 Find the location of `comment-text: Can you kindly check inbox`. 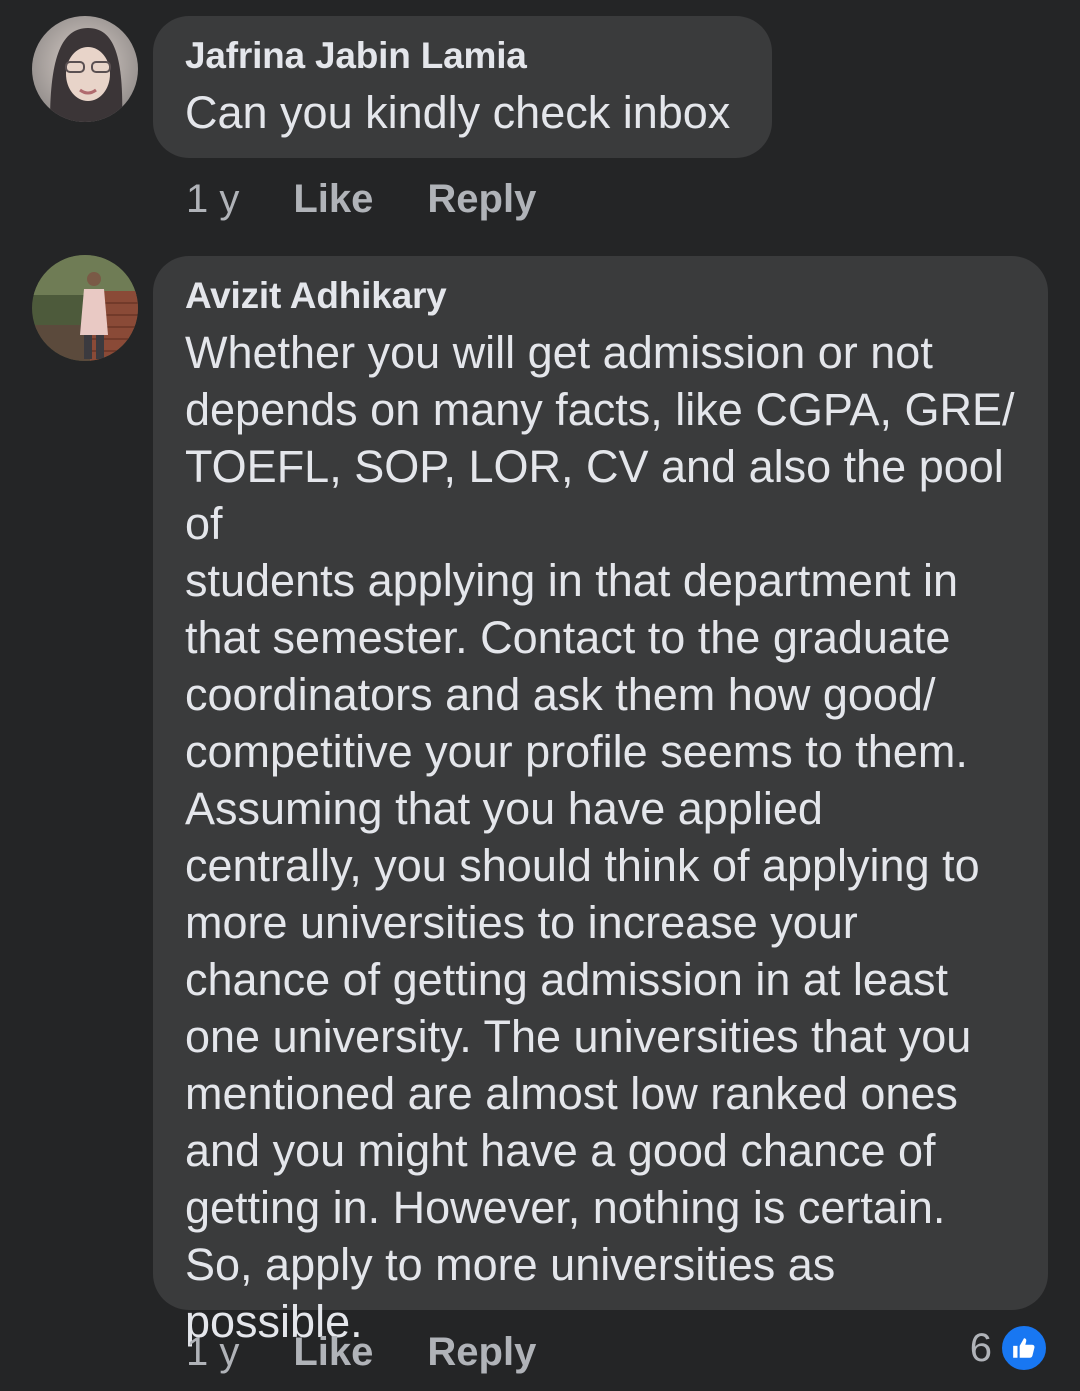

comment-text: Can you kindly check inbox is located at coordinates (458, 112).